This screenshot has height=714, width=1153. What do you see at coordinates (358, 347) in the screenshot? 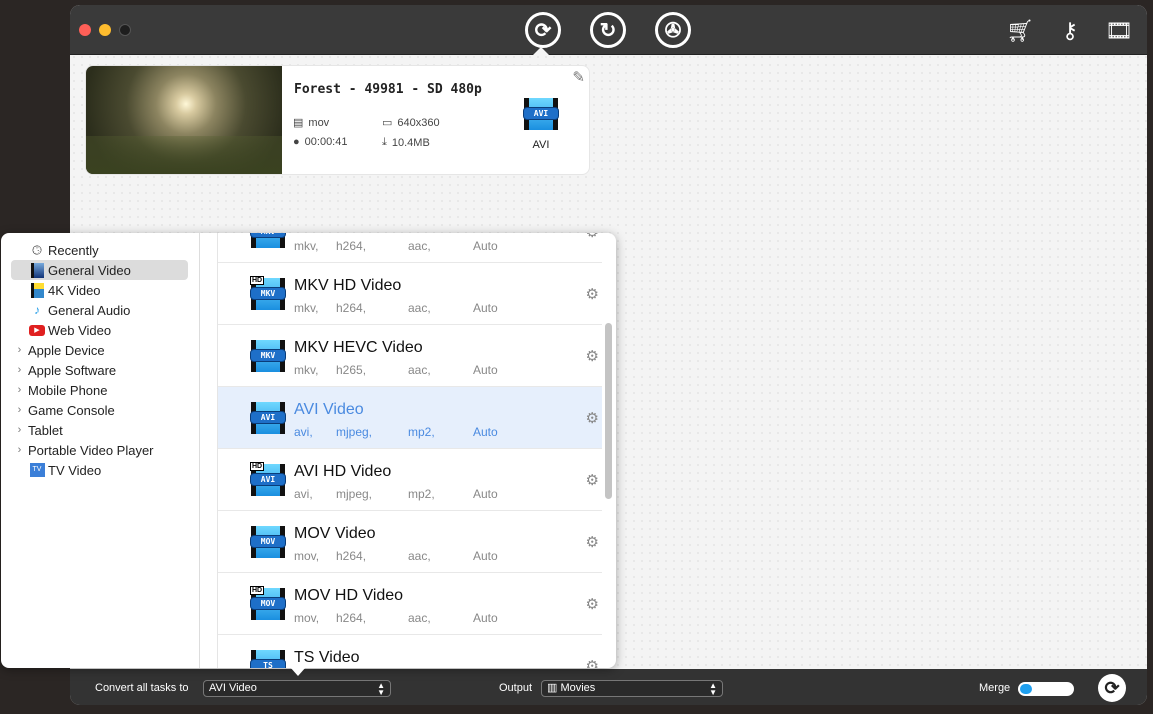
I see `format-name: MKV HEVC Video` at bounding box center [358, 347].